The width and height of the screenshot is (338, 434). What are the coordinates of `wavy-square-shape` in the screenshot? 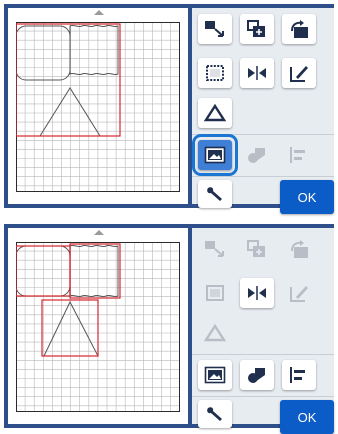 It's located at (94, 271).